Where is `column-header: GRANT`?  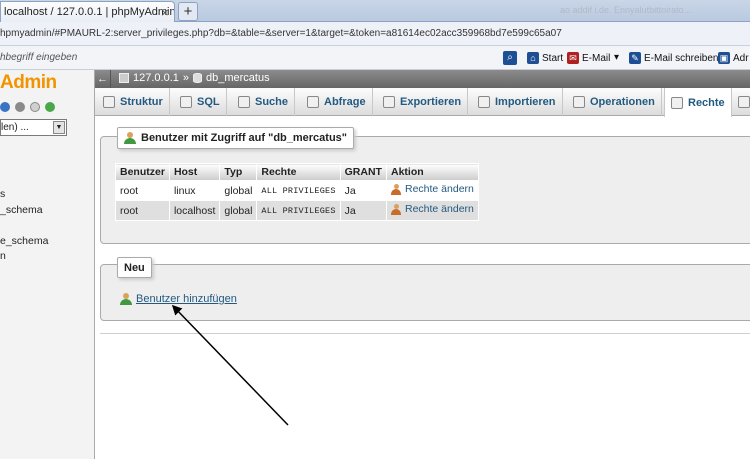
column-header: GRANT is located at coordinates (363, 172).